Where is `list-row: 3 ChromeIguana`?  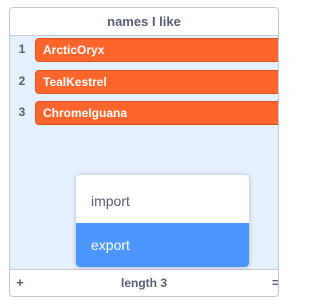 list-row: 3 ChromeIguana is located at coordinates (144, 112).